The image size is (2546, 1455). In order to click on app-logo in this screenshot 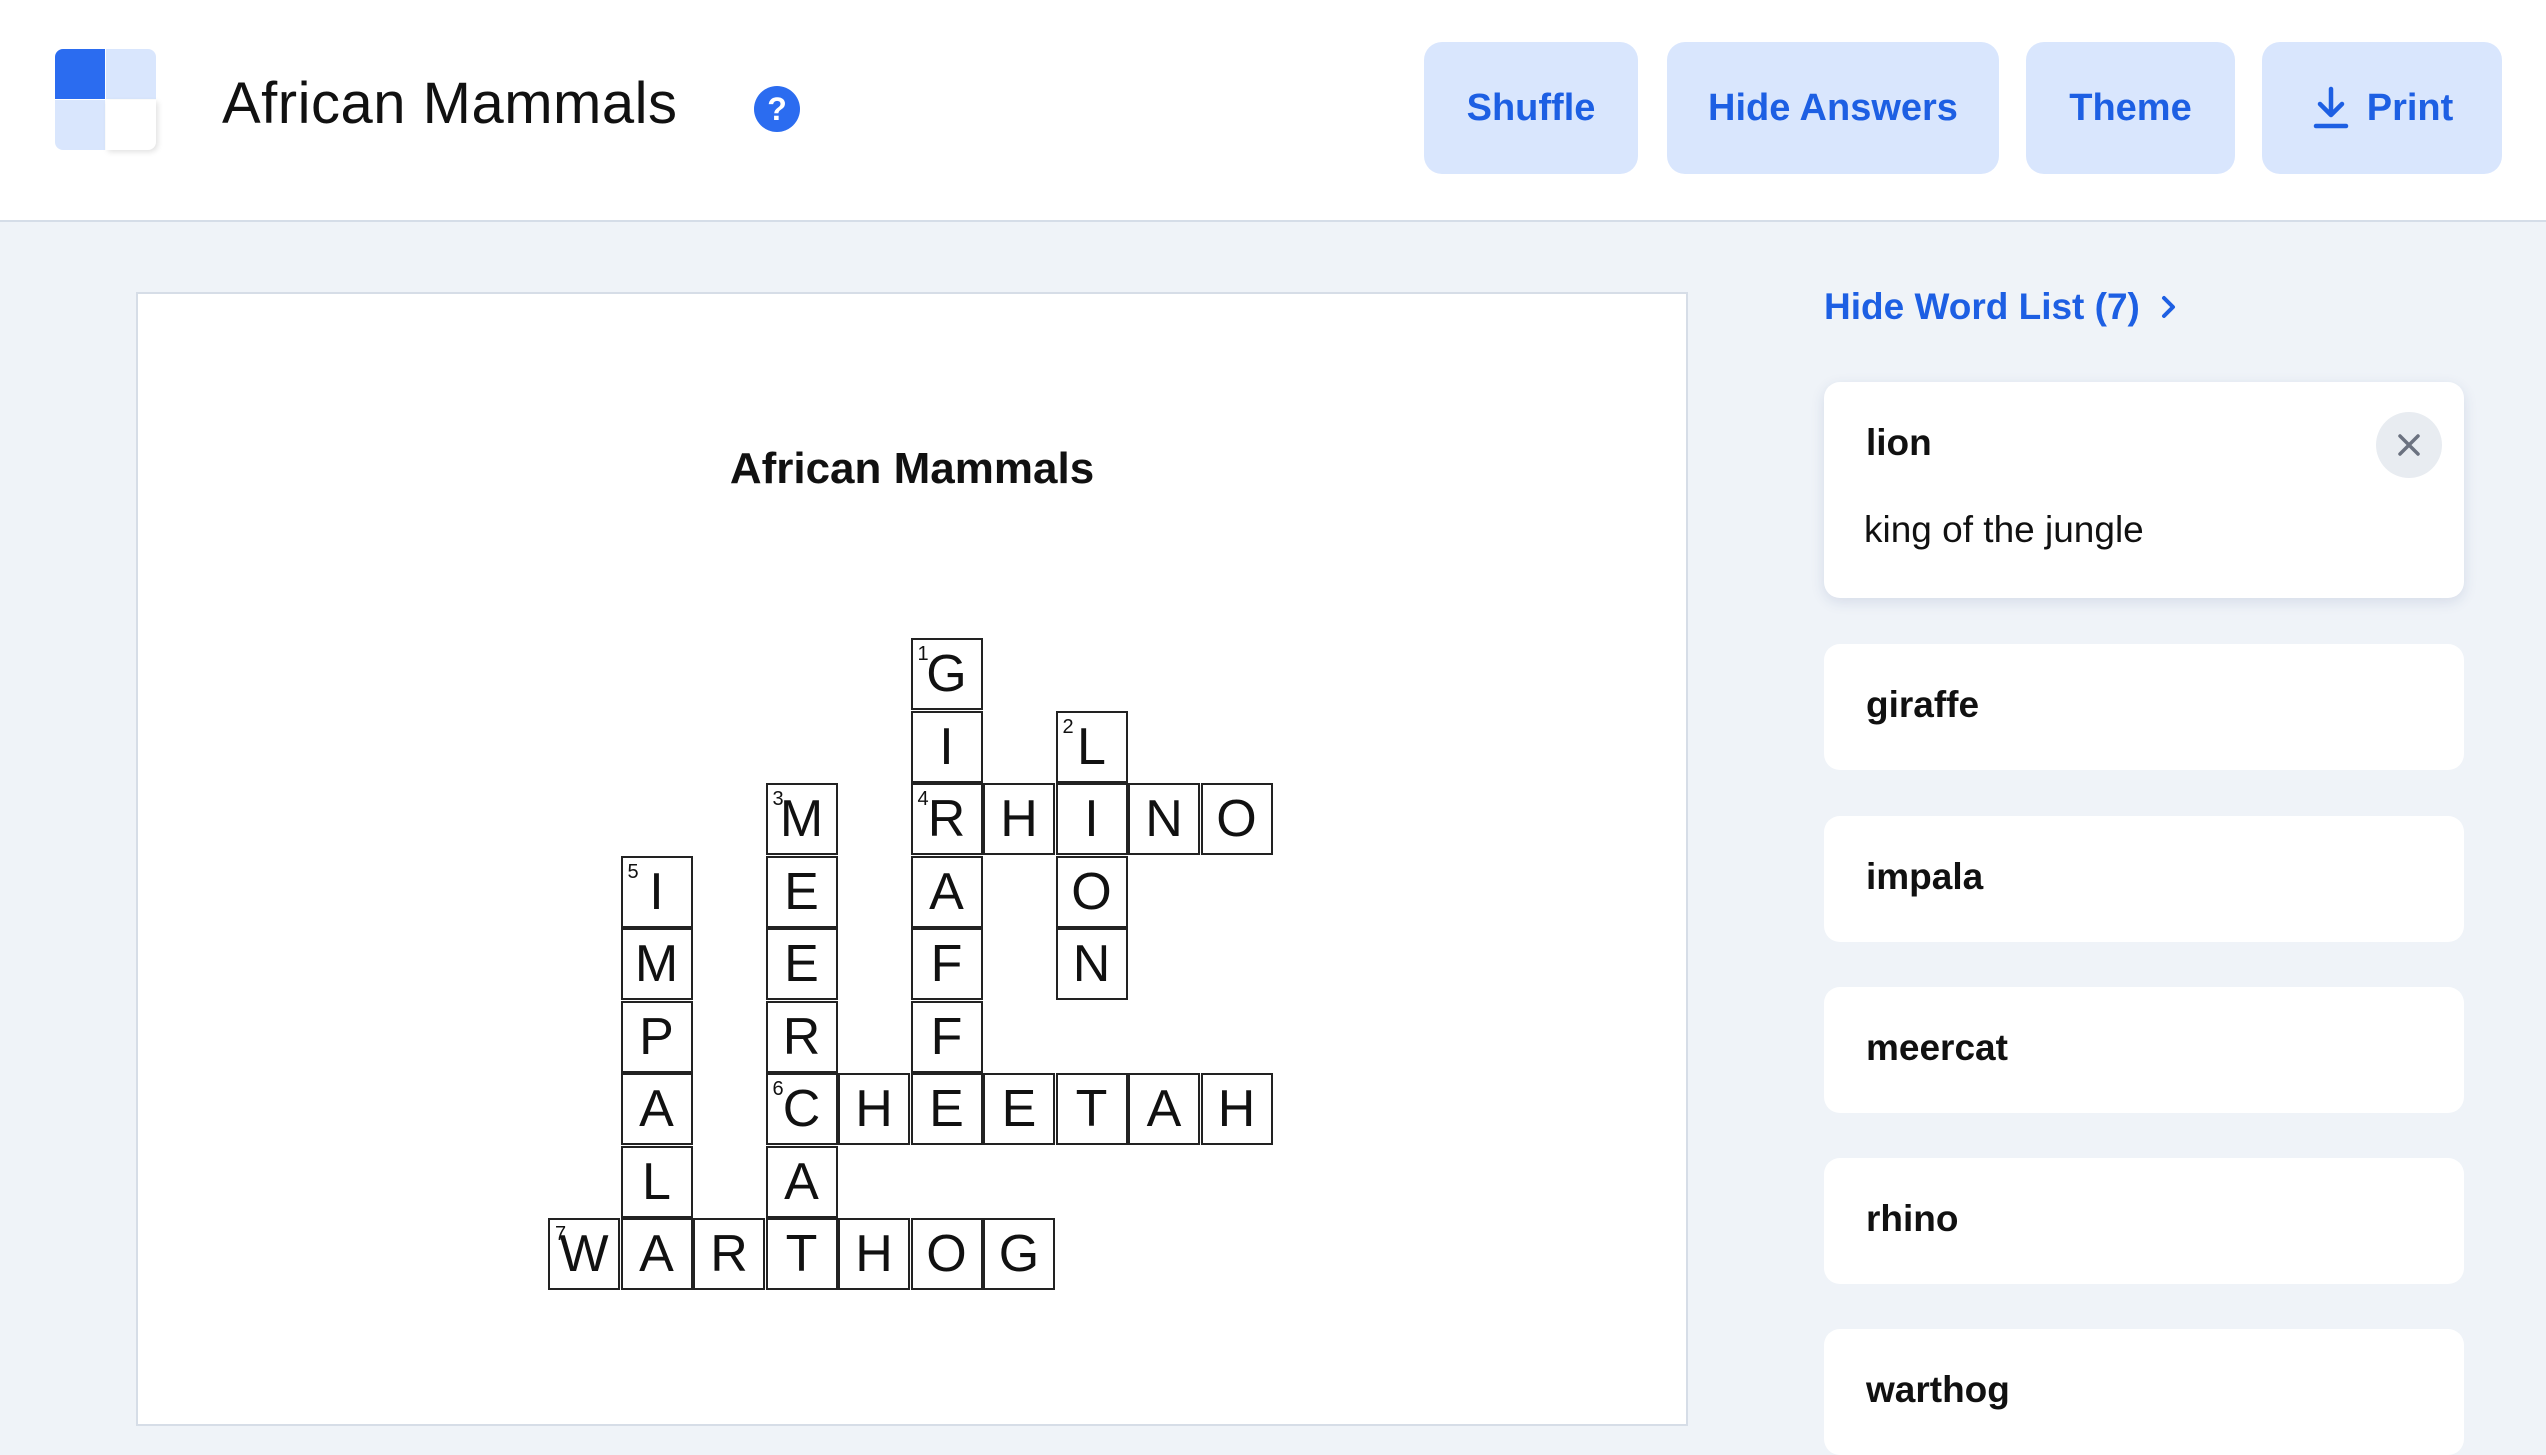, I will do `click(105, 99)`.